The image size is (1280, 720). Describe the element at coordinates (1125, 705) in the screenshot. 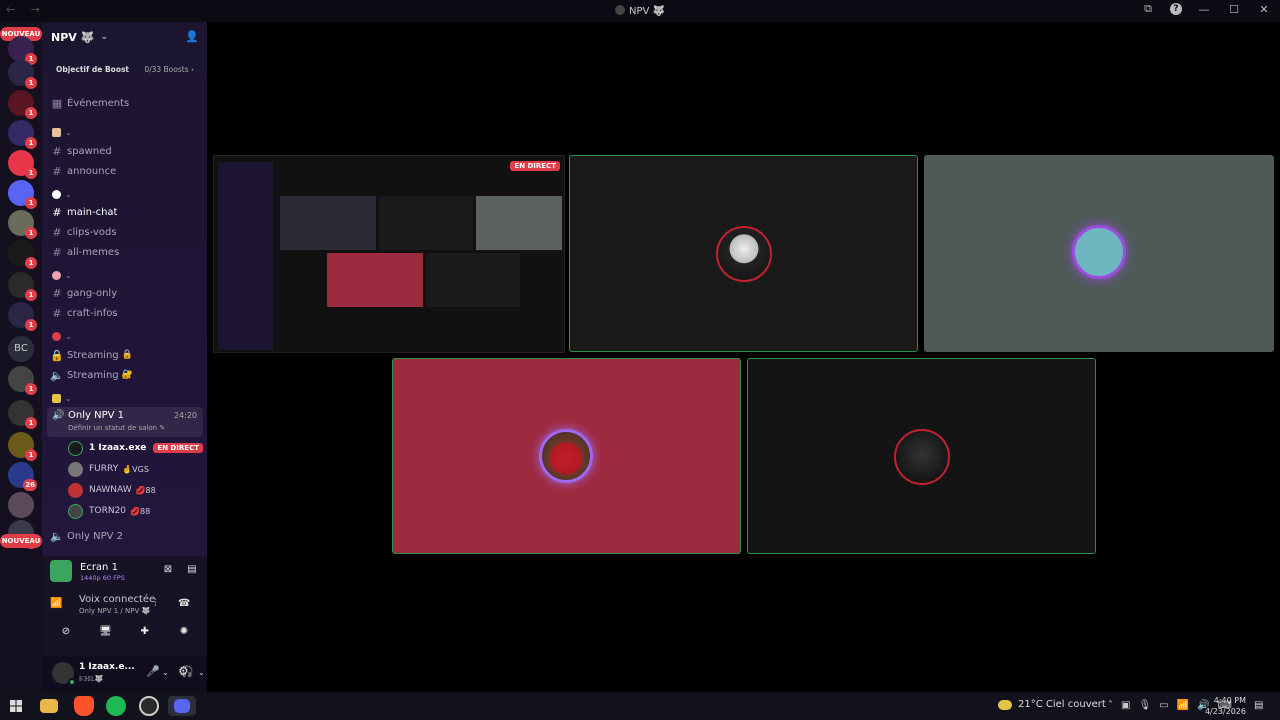

I see `tray-app-icon: ▣` at that location.